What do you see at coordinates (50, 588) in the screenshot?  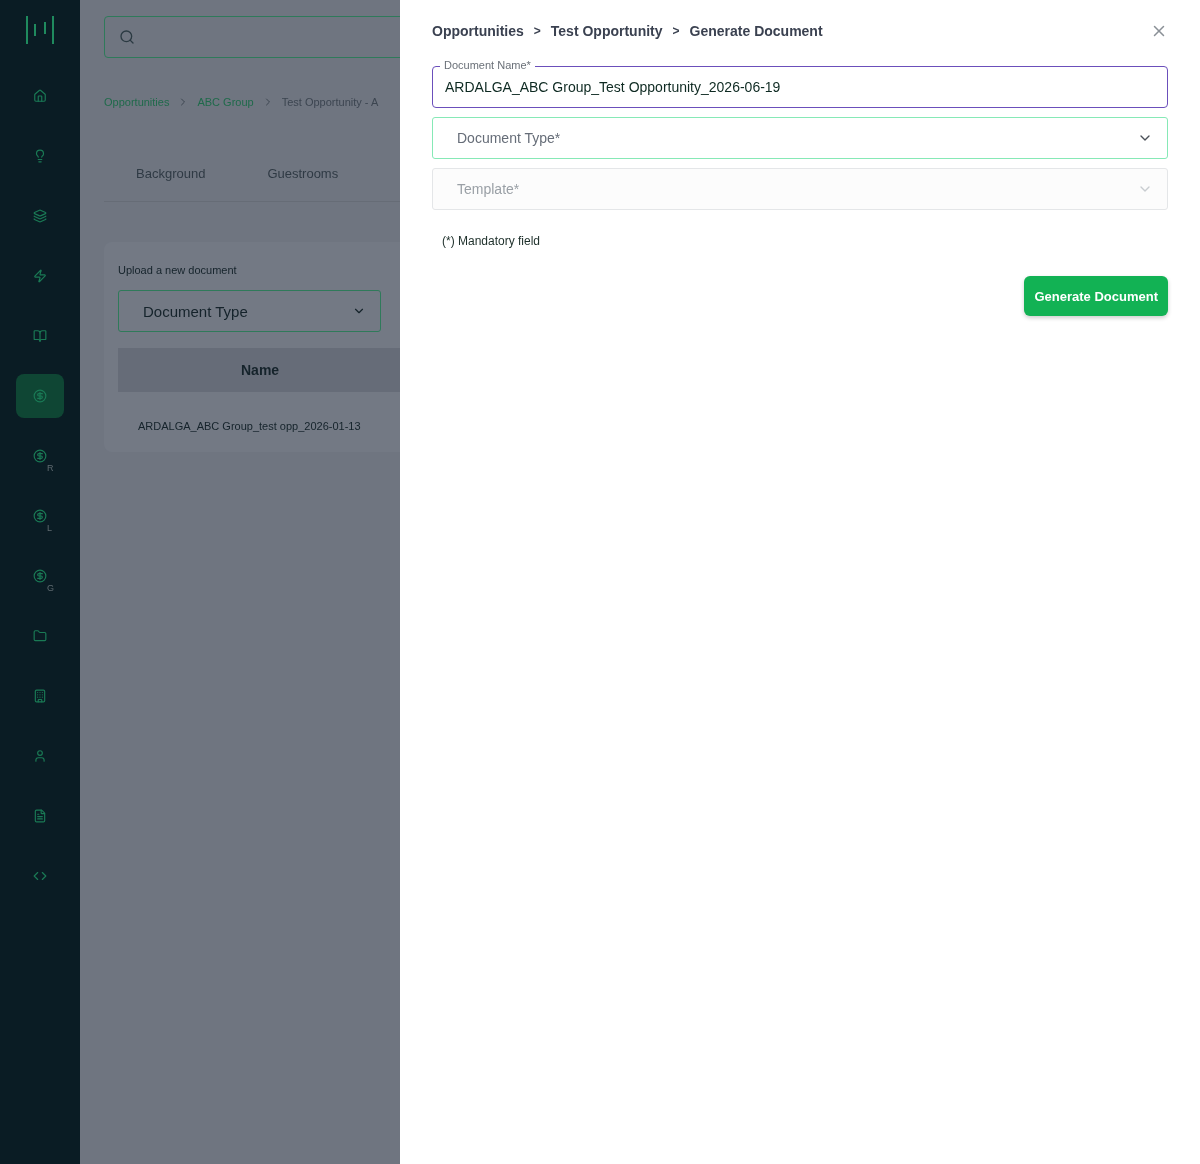 I see `item-suffix: G` at bounding box center [50, 588].